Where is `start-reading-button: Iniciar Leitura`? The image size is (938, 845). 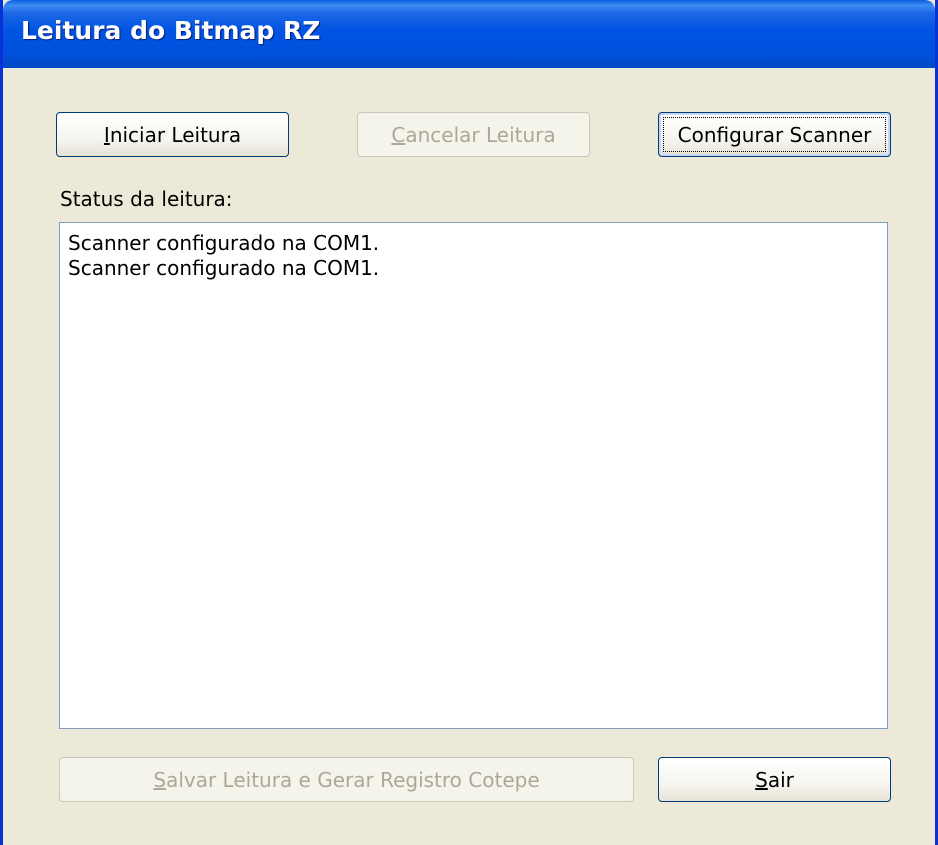 start-reading-button: Iniciar Leitura is located at coordinates (172, 134).